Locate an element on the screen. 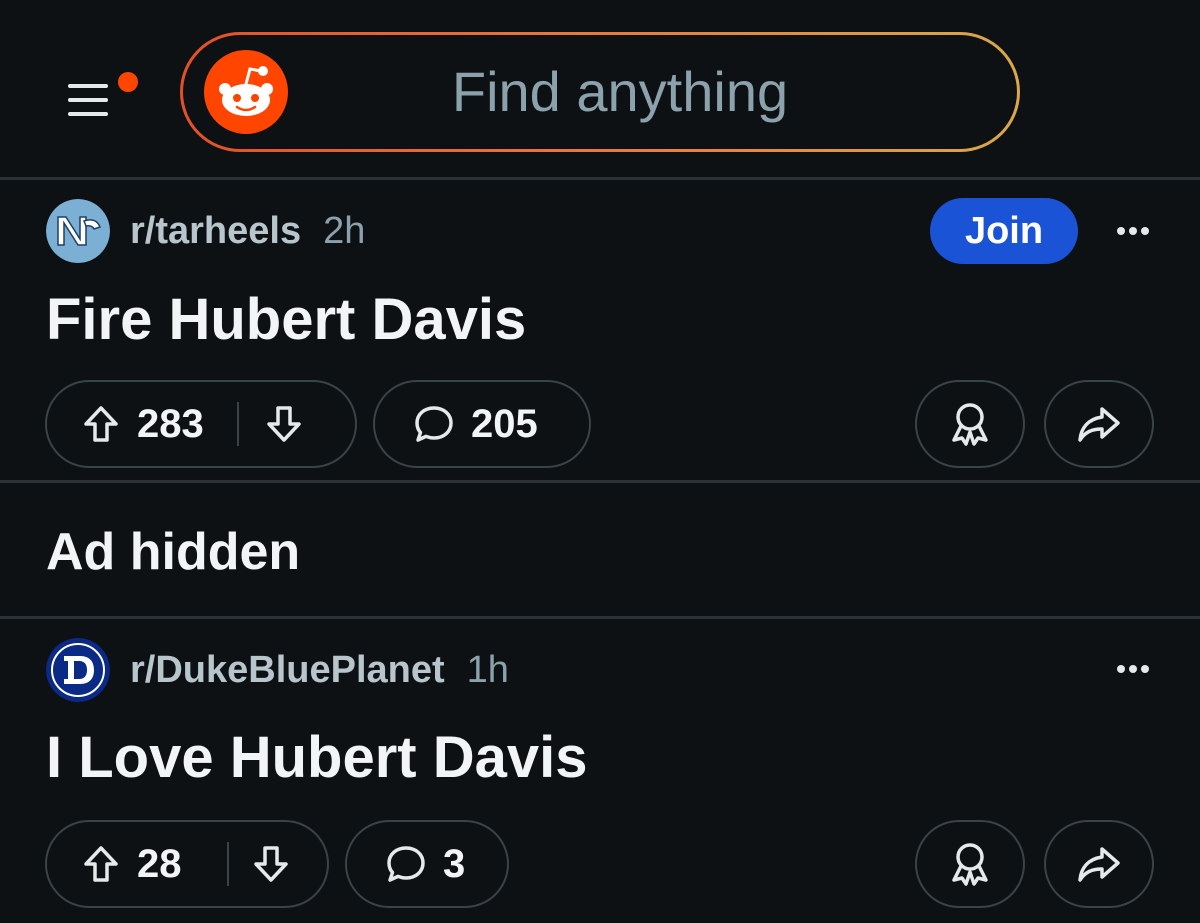 This screenshot has height=923, width=1200. vote-bar: 283 is located at coordinates (201, 424).